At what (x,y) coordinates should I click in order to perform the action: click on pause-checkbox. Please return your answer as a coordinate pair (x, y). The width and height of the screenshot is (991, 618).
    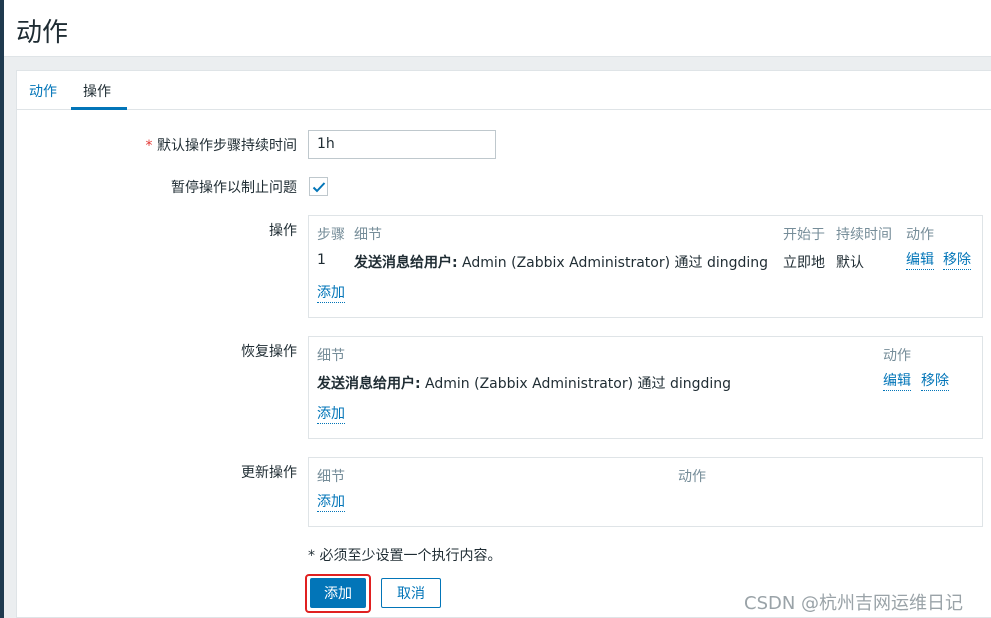
    Looking at the image, I should click on (318, 186).